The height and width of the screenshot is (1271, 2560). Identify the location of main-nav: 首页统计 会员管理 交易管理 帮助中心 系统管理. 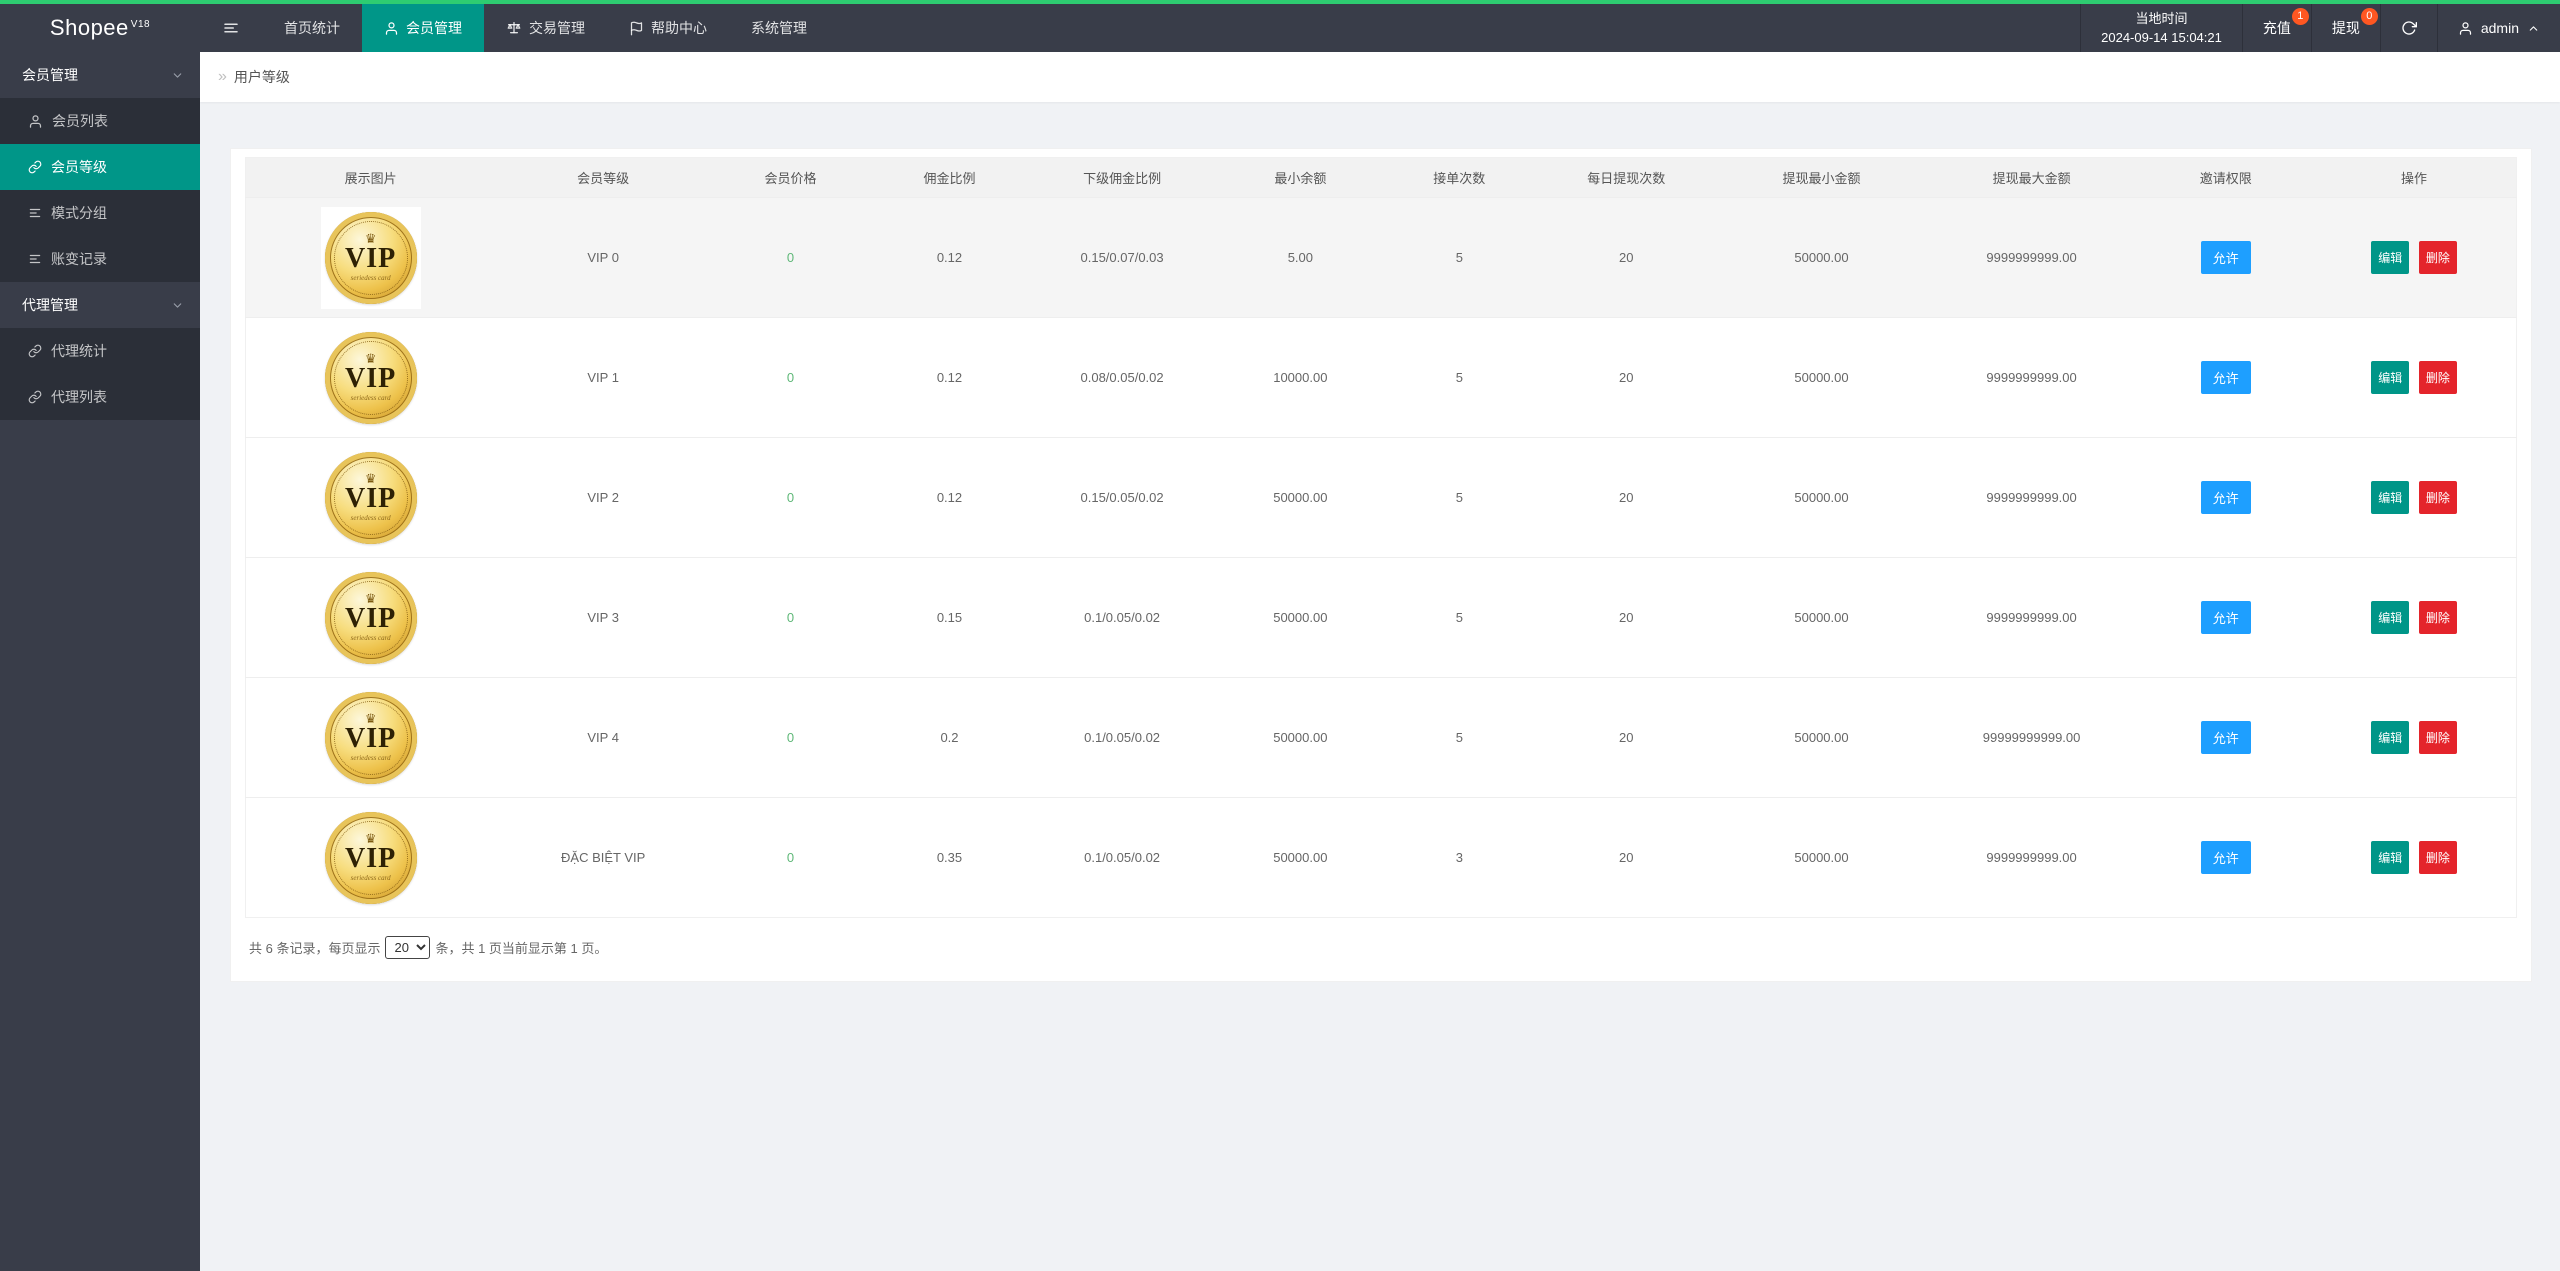
(514, 28).